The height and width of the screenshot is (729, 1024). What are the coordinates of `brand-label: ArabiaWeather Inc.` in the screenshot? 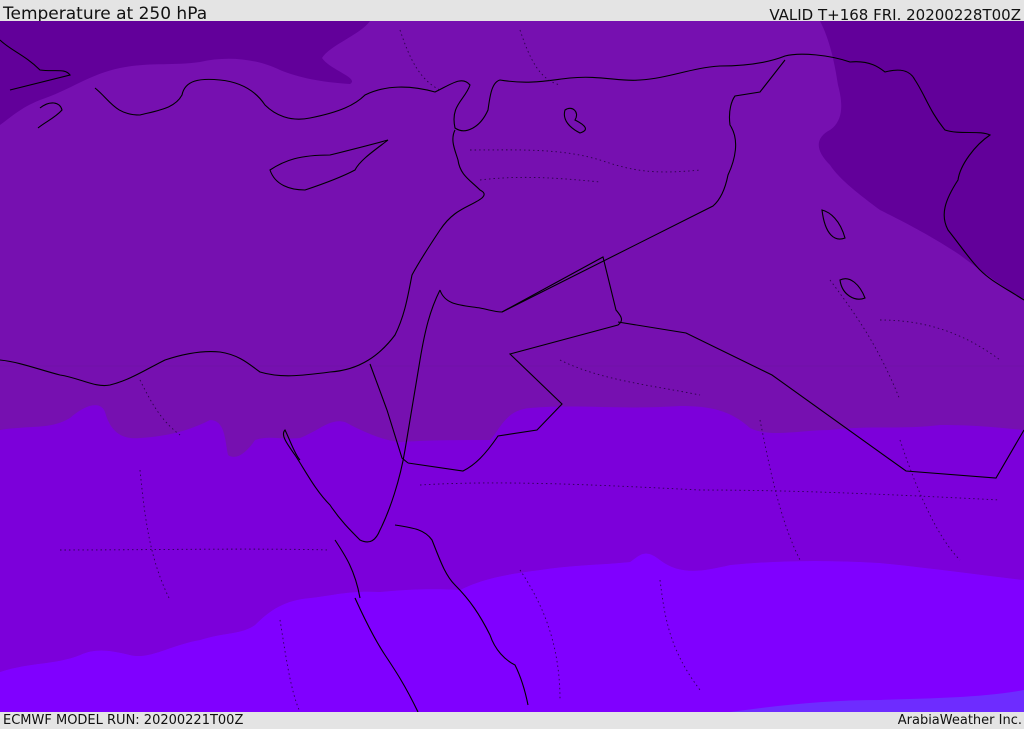 It's located at (959, 720).